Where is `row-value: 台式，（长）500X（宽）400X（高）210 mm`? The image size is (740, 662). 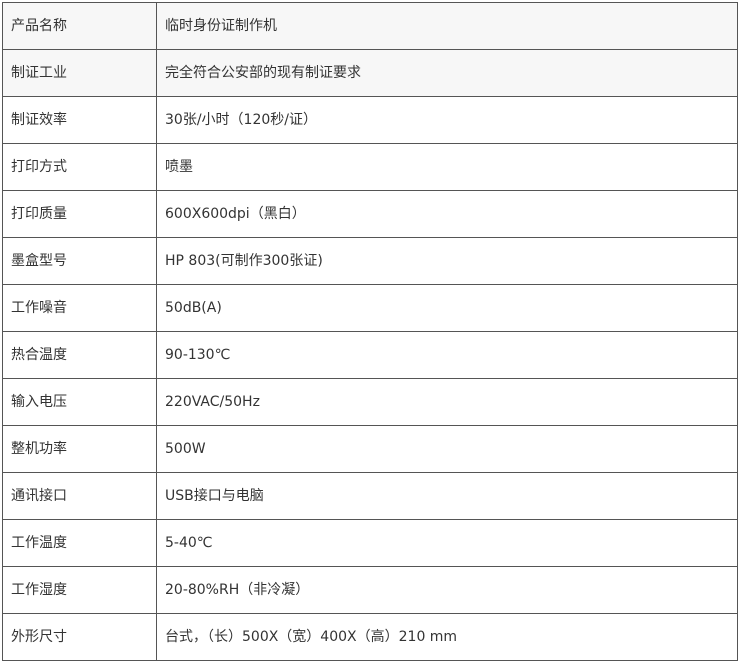 row-value: 台式，（长）500X（宽）400X（高）210 mm is located at coordinates (447, 637).